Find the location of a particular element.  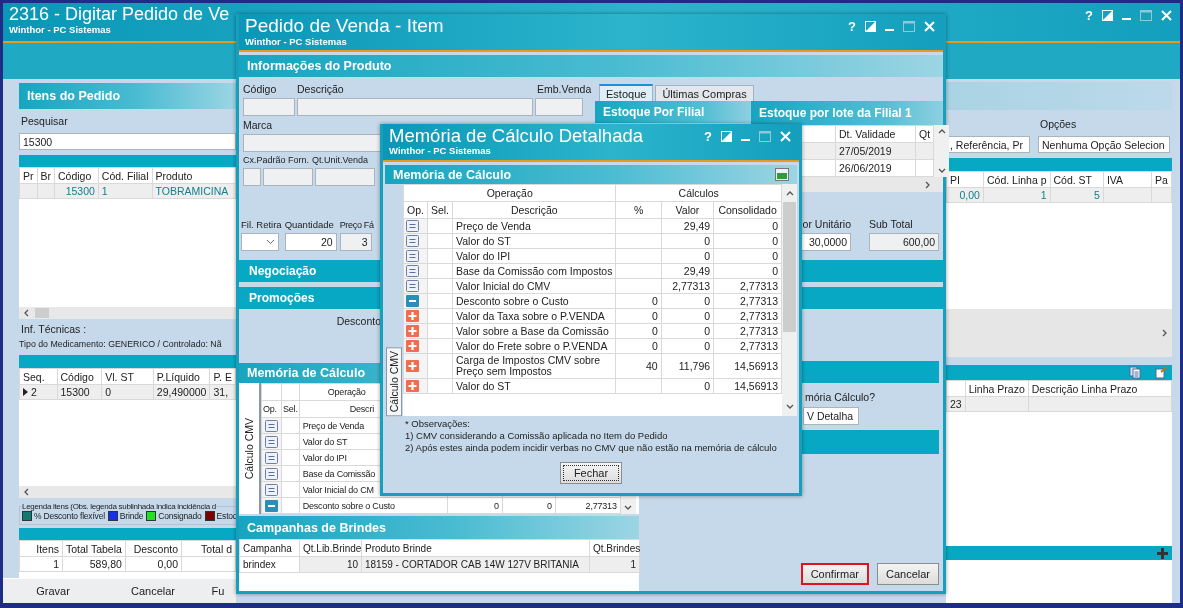

field-label: Preço Fá is located at coordinates (356, 225).